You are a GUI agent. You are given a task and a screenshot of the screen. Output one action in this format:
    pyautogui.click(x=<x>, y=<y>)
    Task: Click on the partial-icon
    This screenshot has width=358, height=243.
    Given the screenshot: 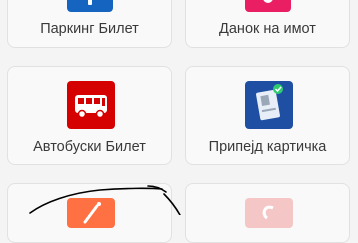 What is the action you would take?
    pyautogui.click(x=269, y=213)
    